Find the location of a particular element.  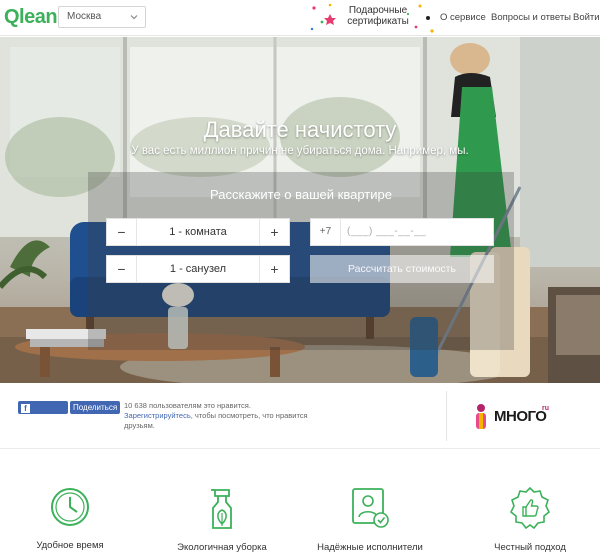

clock-icon is located at coordinates (70, 507).